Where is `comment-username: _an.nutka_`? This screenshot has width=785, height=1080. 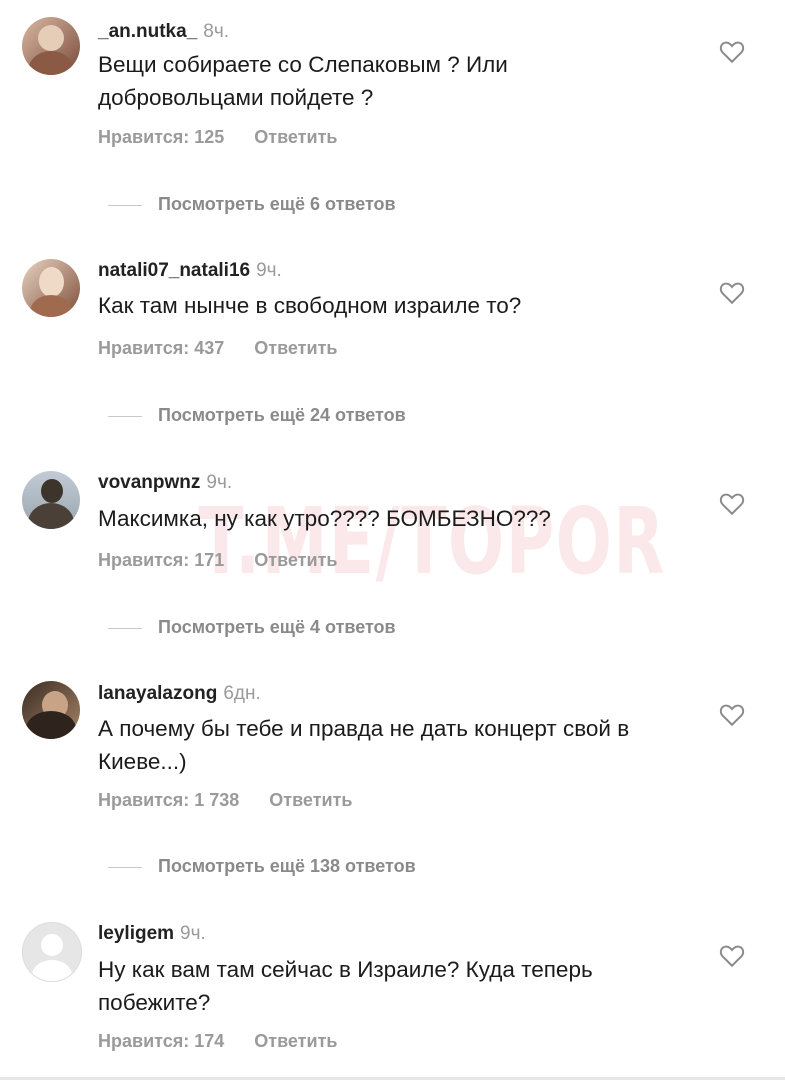 comment-username: _an.nutka_ is located at coordinates (147, 31).